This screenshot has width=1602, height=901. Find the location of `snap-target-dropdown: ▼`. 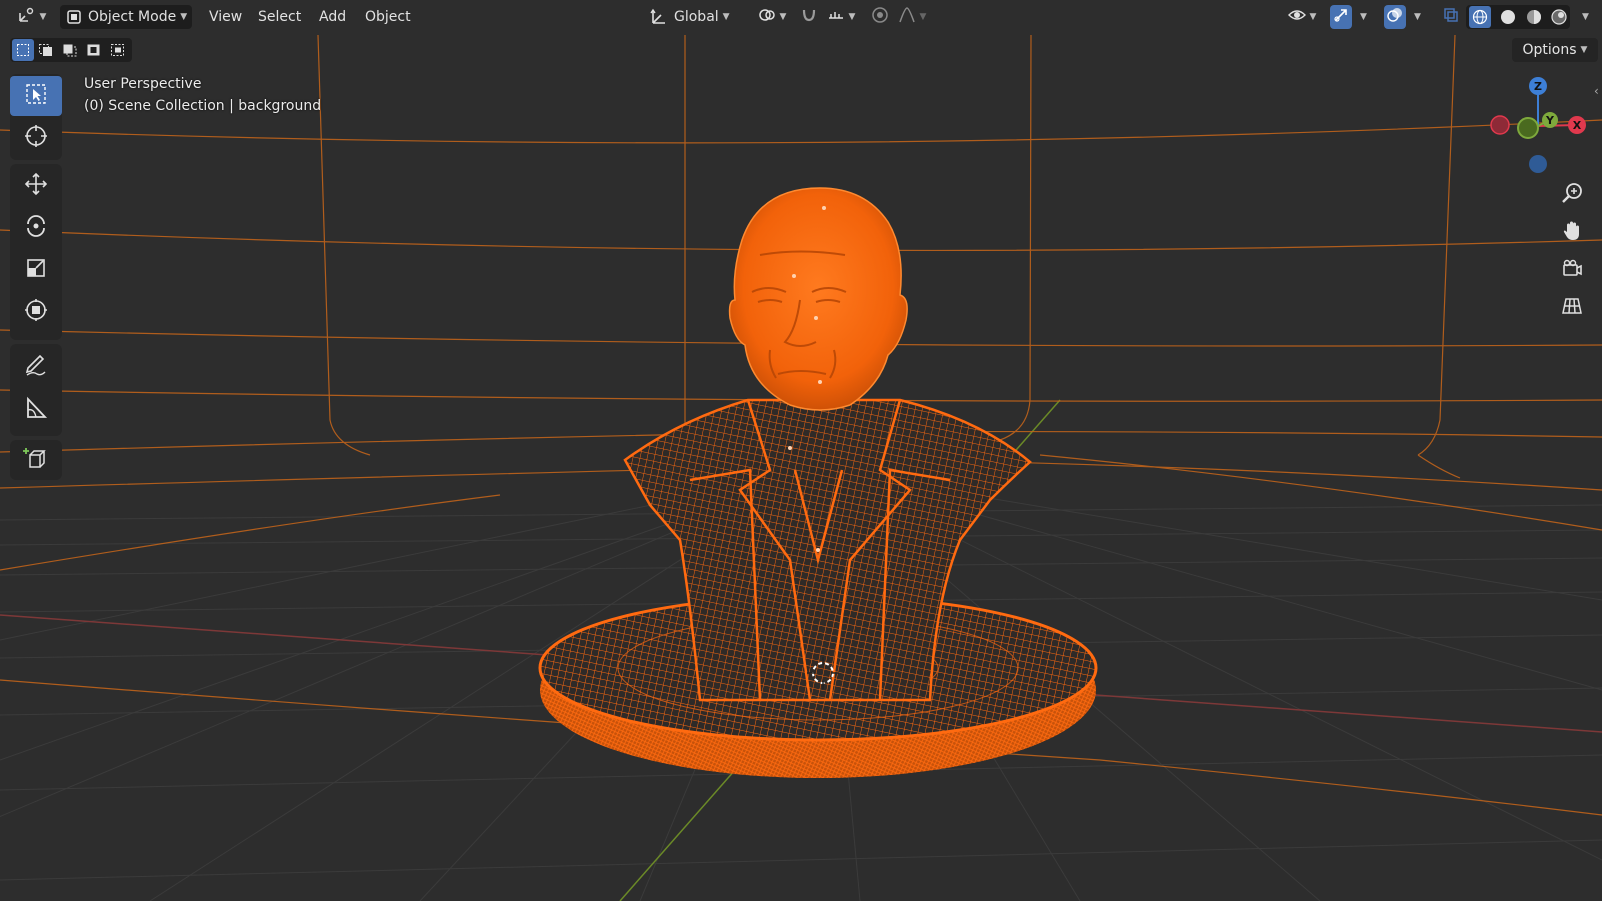

snap-target-dropdown: ▼ is located at coordinates (841, 17).